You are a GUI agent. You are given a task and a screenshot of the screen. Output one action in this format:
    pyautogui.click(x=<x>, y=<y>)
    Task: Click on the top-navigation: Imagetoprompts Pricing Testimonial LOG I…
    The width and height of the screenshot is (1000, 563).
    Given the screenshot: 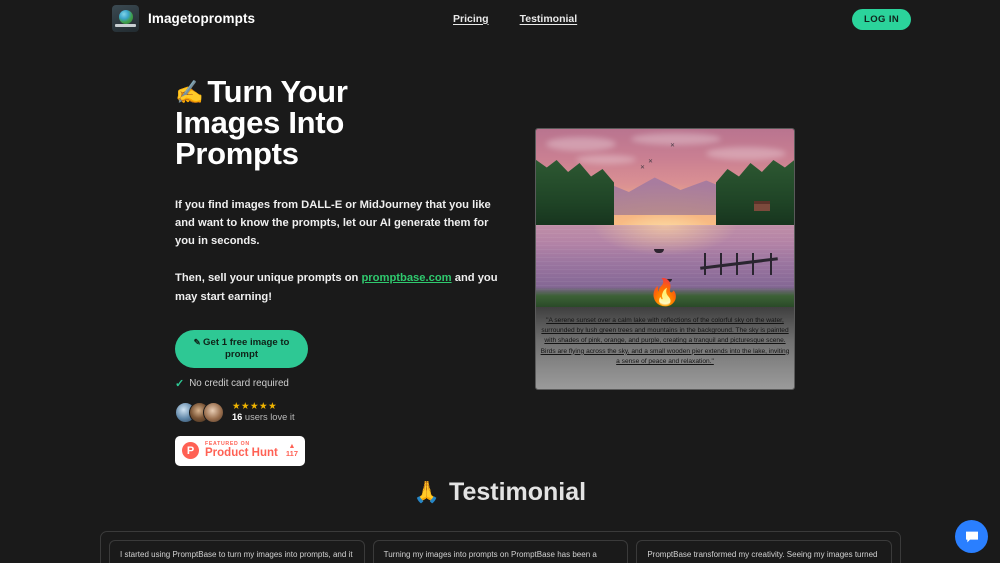 What is the action you would take?
    pyautogui.click(x=500, y=18)
    